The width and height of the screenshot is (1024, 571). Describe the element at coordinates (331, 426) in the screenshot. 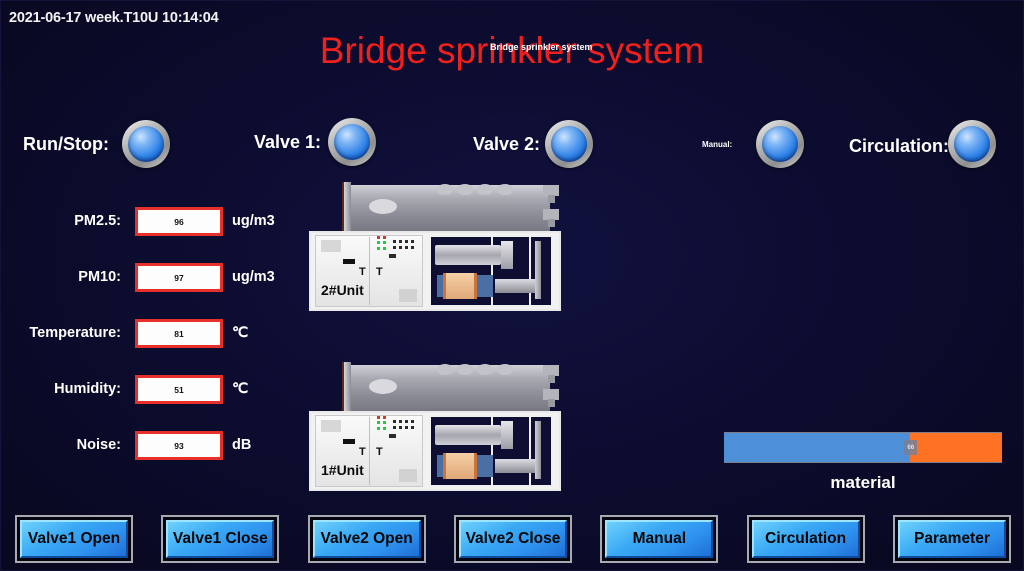

I see `unit-cabinet-plate` at that location.